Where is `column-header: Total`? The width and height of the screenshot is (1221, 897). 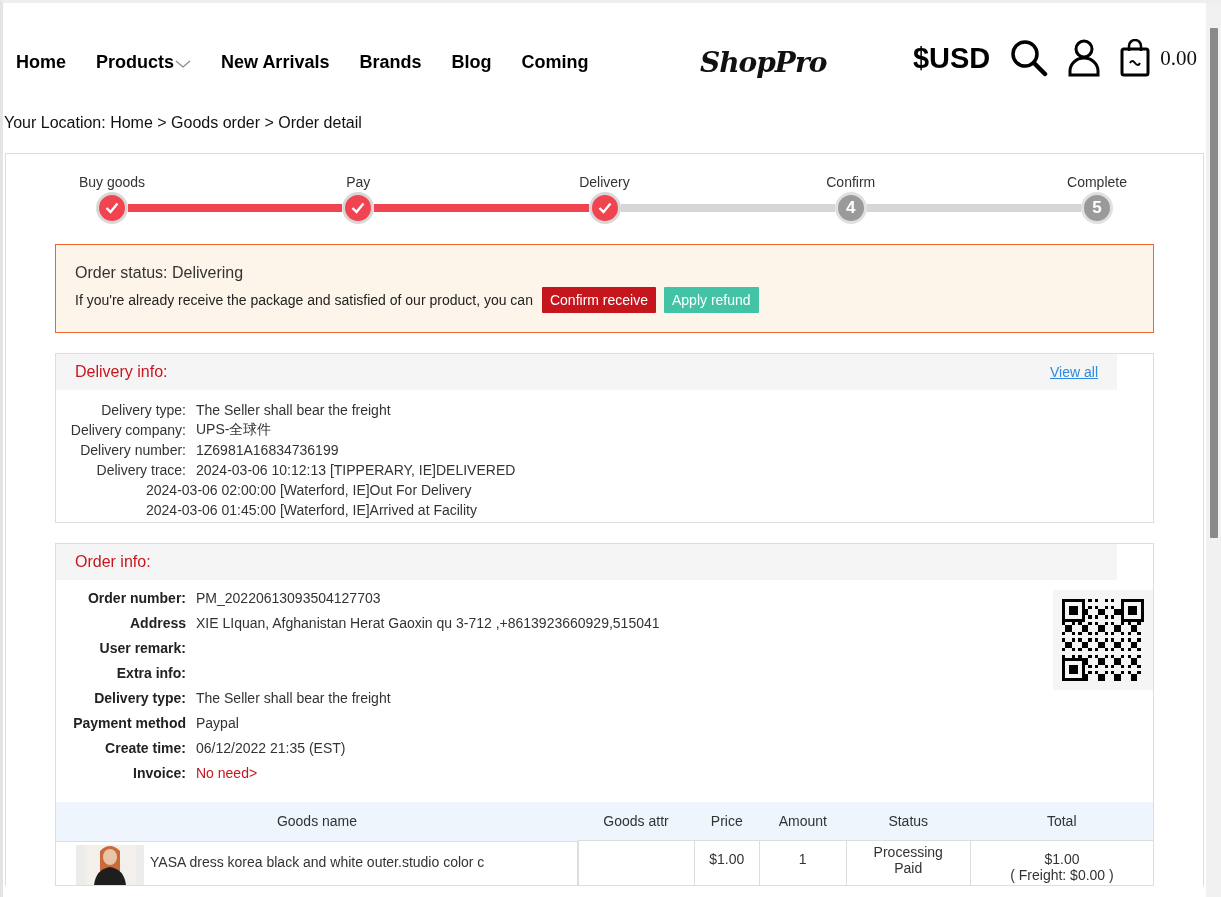
column-header: Total is located at coordinates (1061, 821).